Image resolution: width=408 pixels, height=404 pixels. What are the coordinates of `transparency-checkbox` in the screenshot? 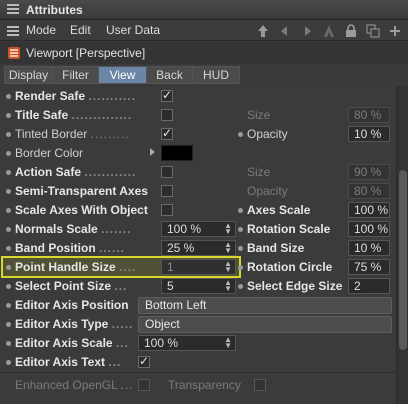 It's located at (260, 385).